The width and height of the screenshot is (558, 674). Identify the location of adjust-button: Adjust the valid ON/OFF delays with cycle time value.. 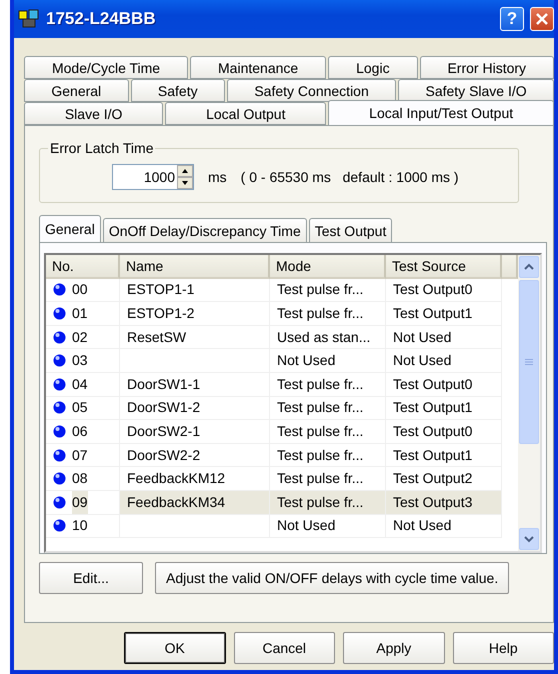
(332, 578).